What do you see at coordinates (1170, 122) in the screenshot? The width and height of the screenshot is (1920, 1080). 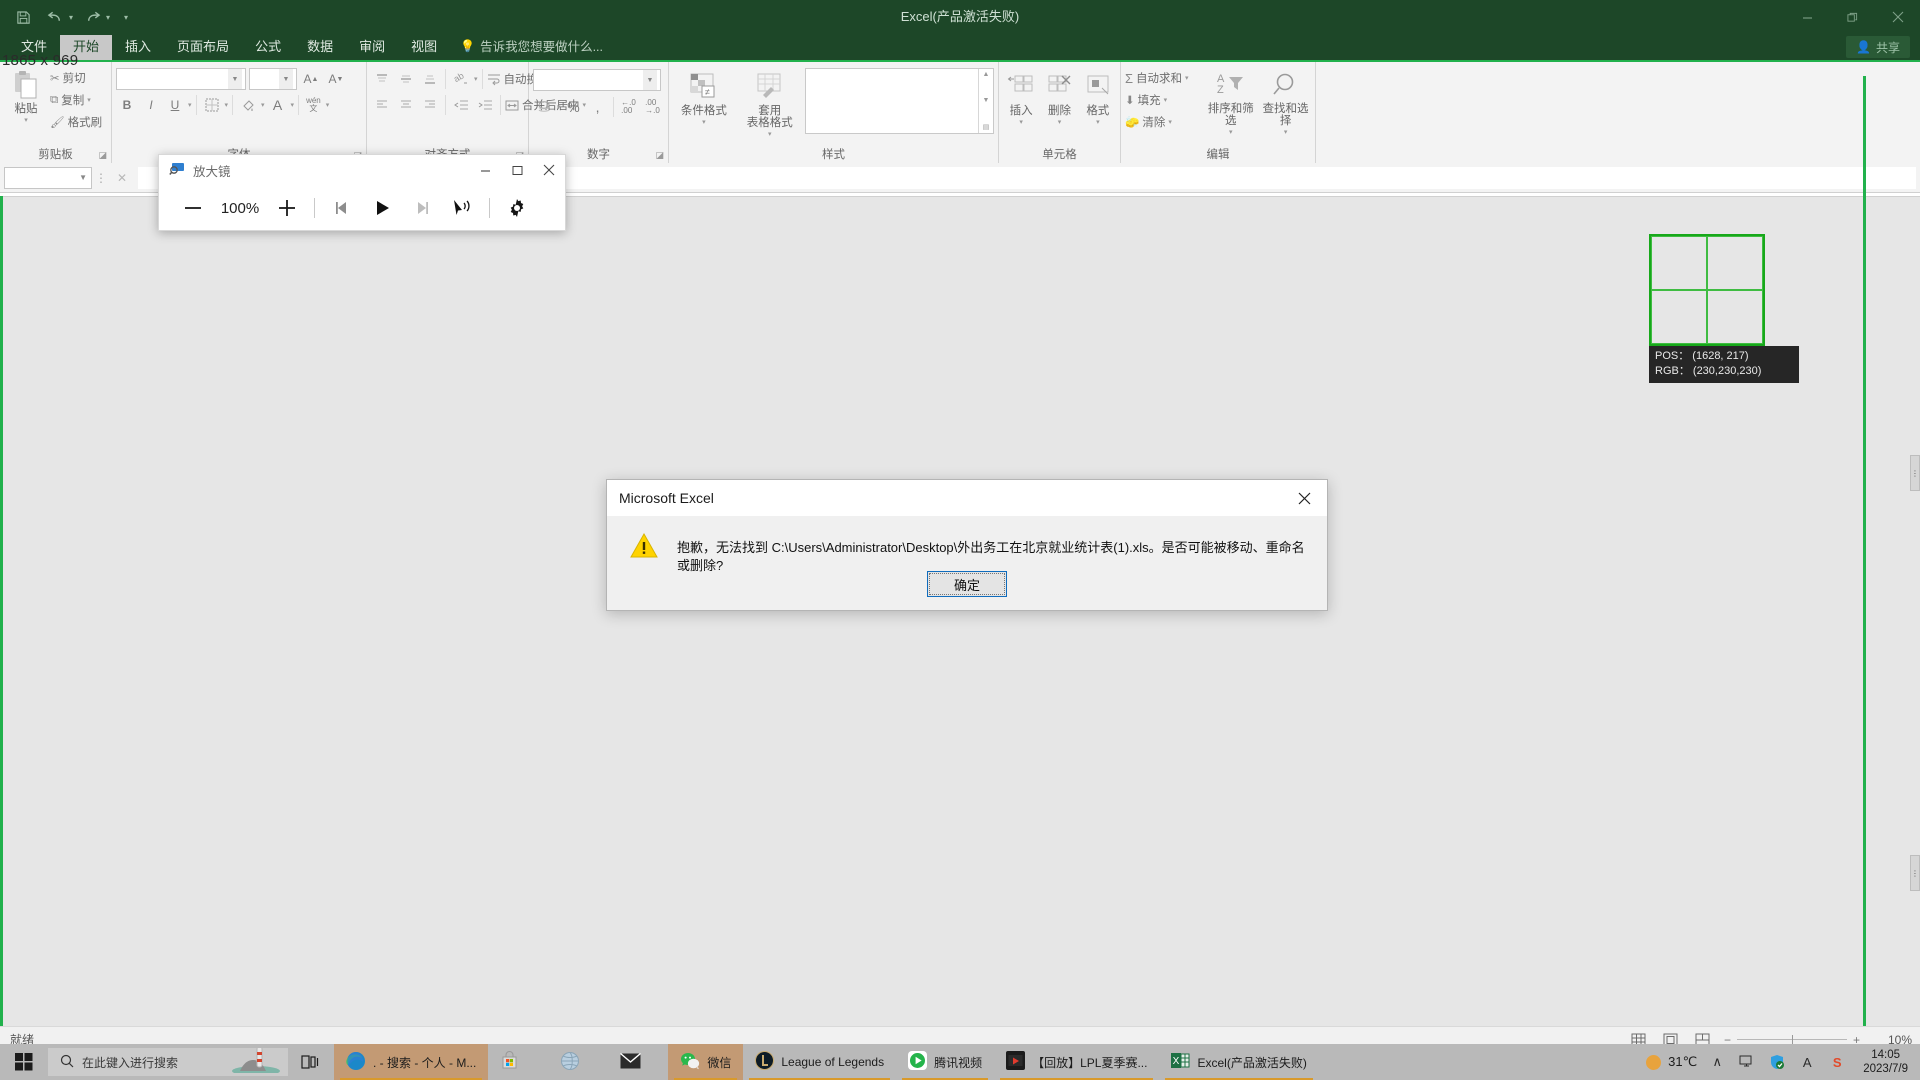 I see `clear-dropdown-icon: ▾` at bounding box center [1170, 122].